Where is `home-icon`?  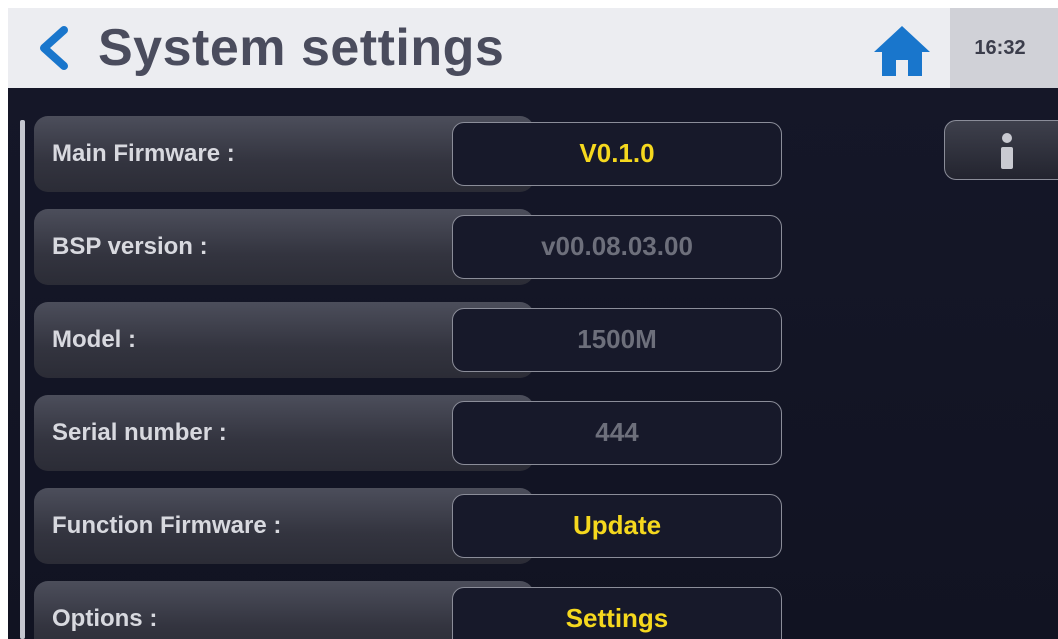 home-icon is located at coordinates (902, 51).